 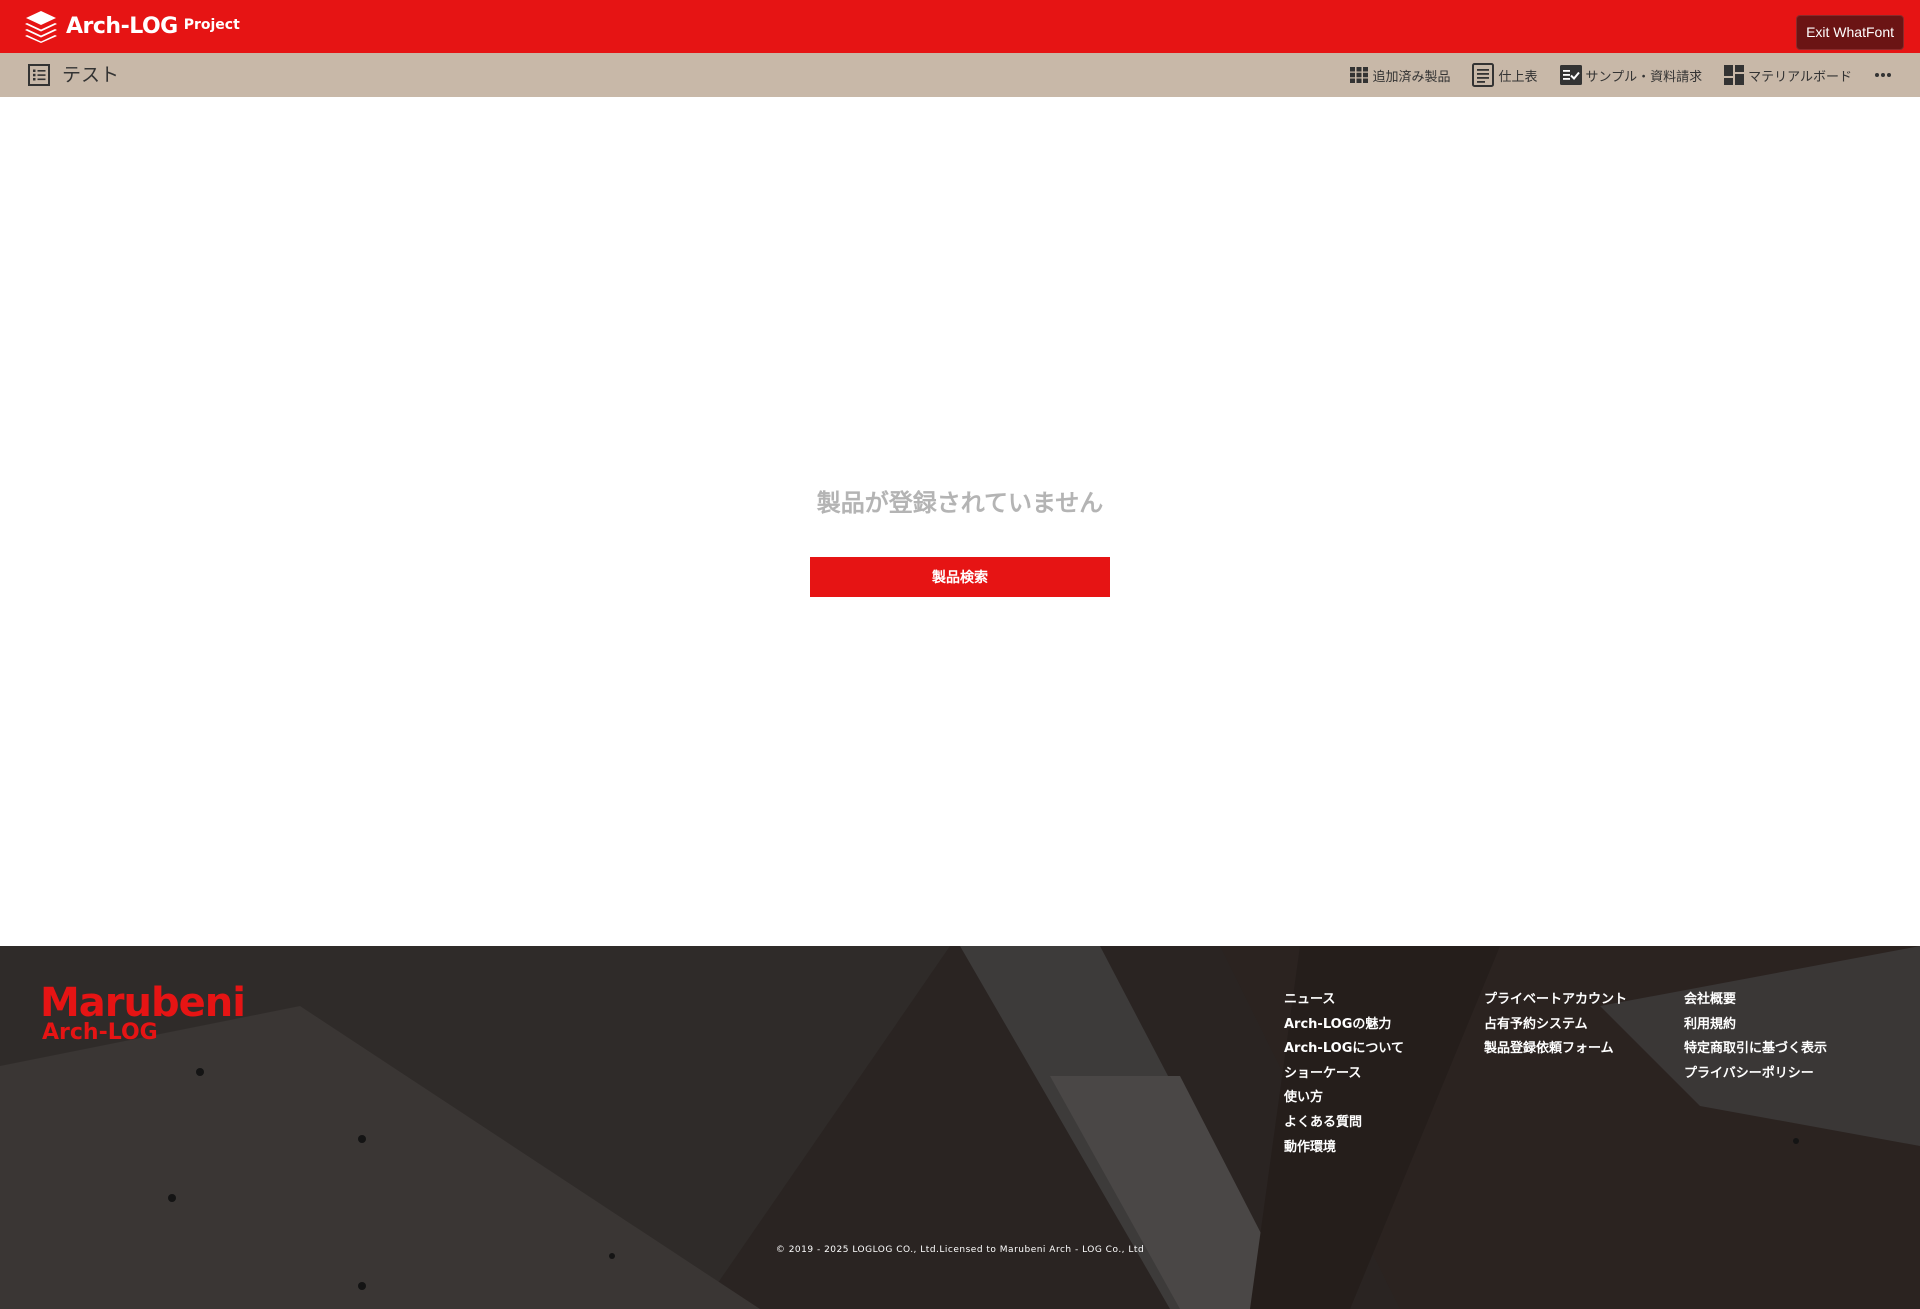 I want to click on footer-link-private-account: プライベートアカウント, so click(x=1555, y=1000).